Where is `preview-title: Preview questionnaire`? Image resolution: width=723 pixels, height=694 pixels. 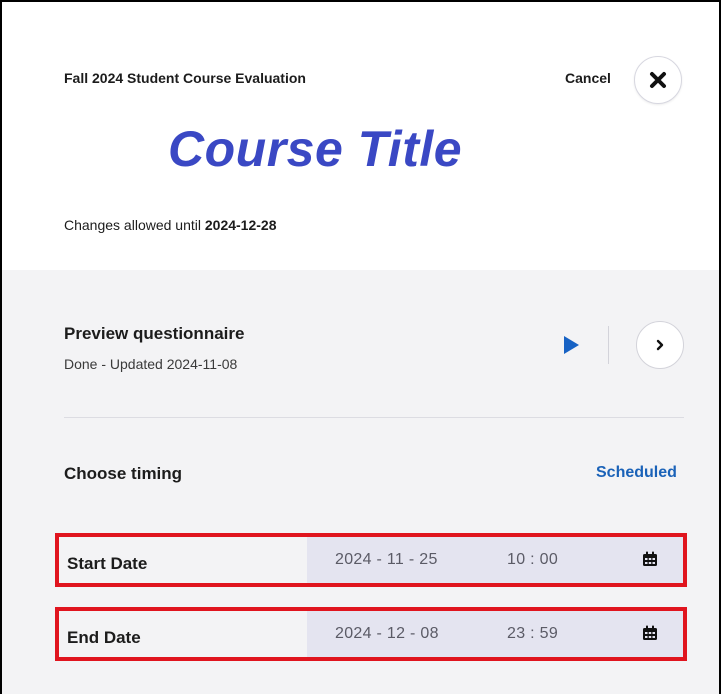 preview-title: Preview questionnaire is located at coordinates (154, 333).